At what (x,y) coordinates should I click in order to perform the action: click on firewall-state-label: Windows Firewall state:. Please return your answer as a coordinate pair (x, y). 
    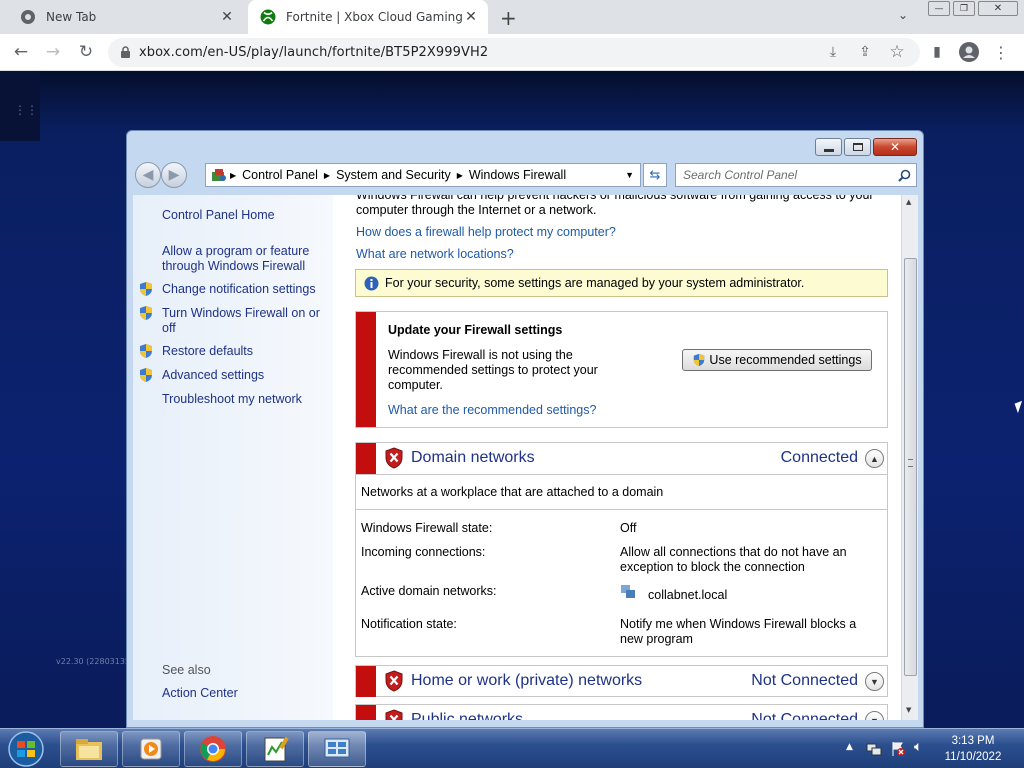
    Looking at the image, I should click on (427, 528).